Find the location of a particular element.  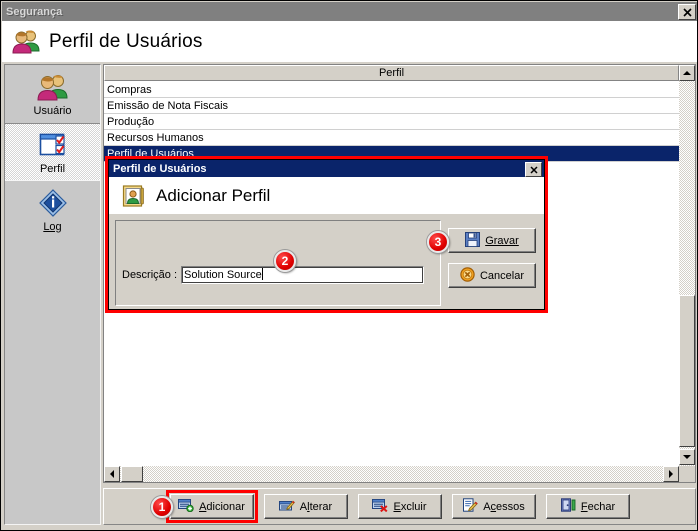

scroll-right-arrow is located at coordinates (671, 474).